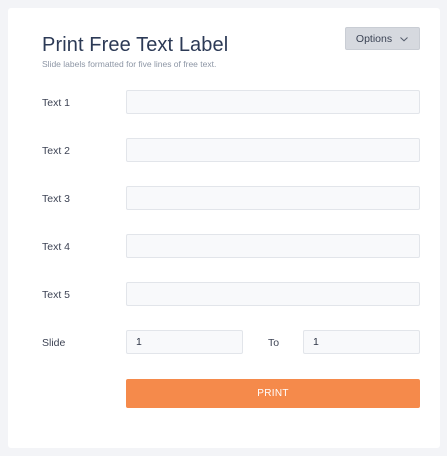 The image size is (447, 456). What do you see at coordinates (135, 45) in the screenshot?
I see `page-title: Print Free Text Label` at bounding box center [135, 45].